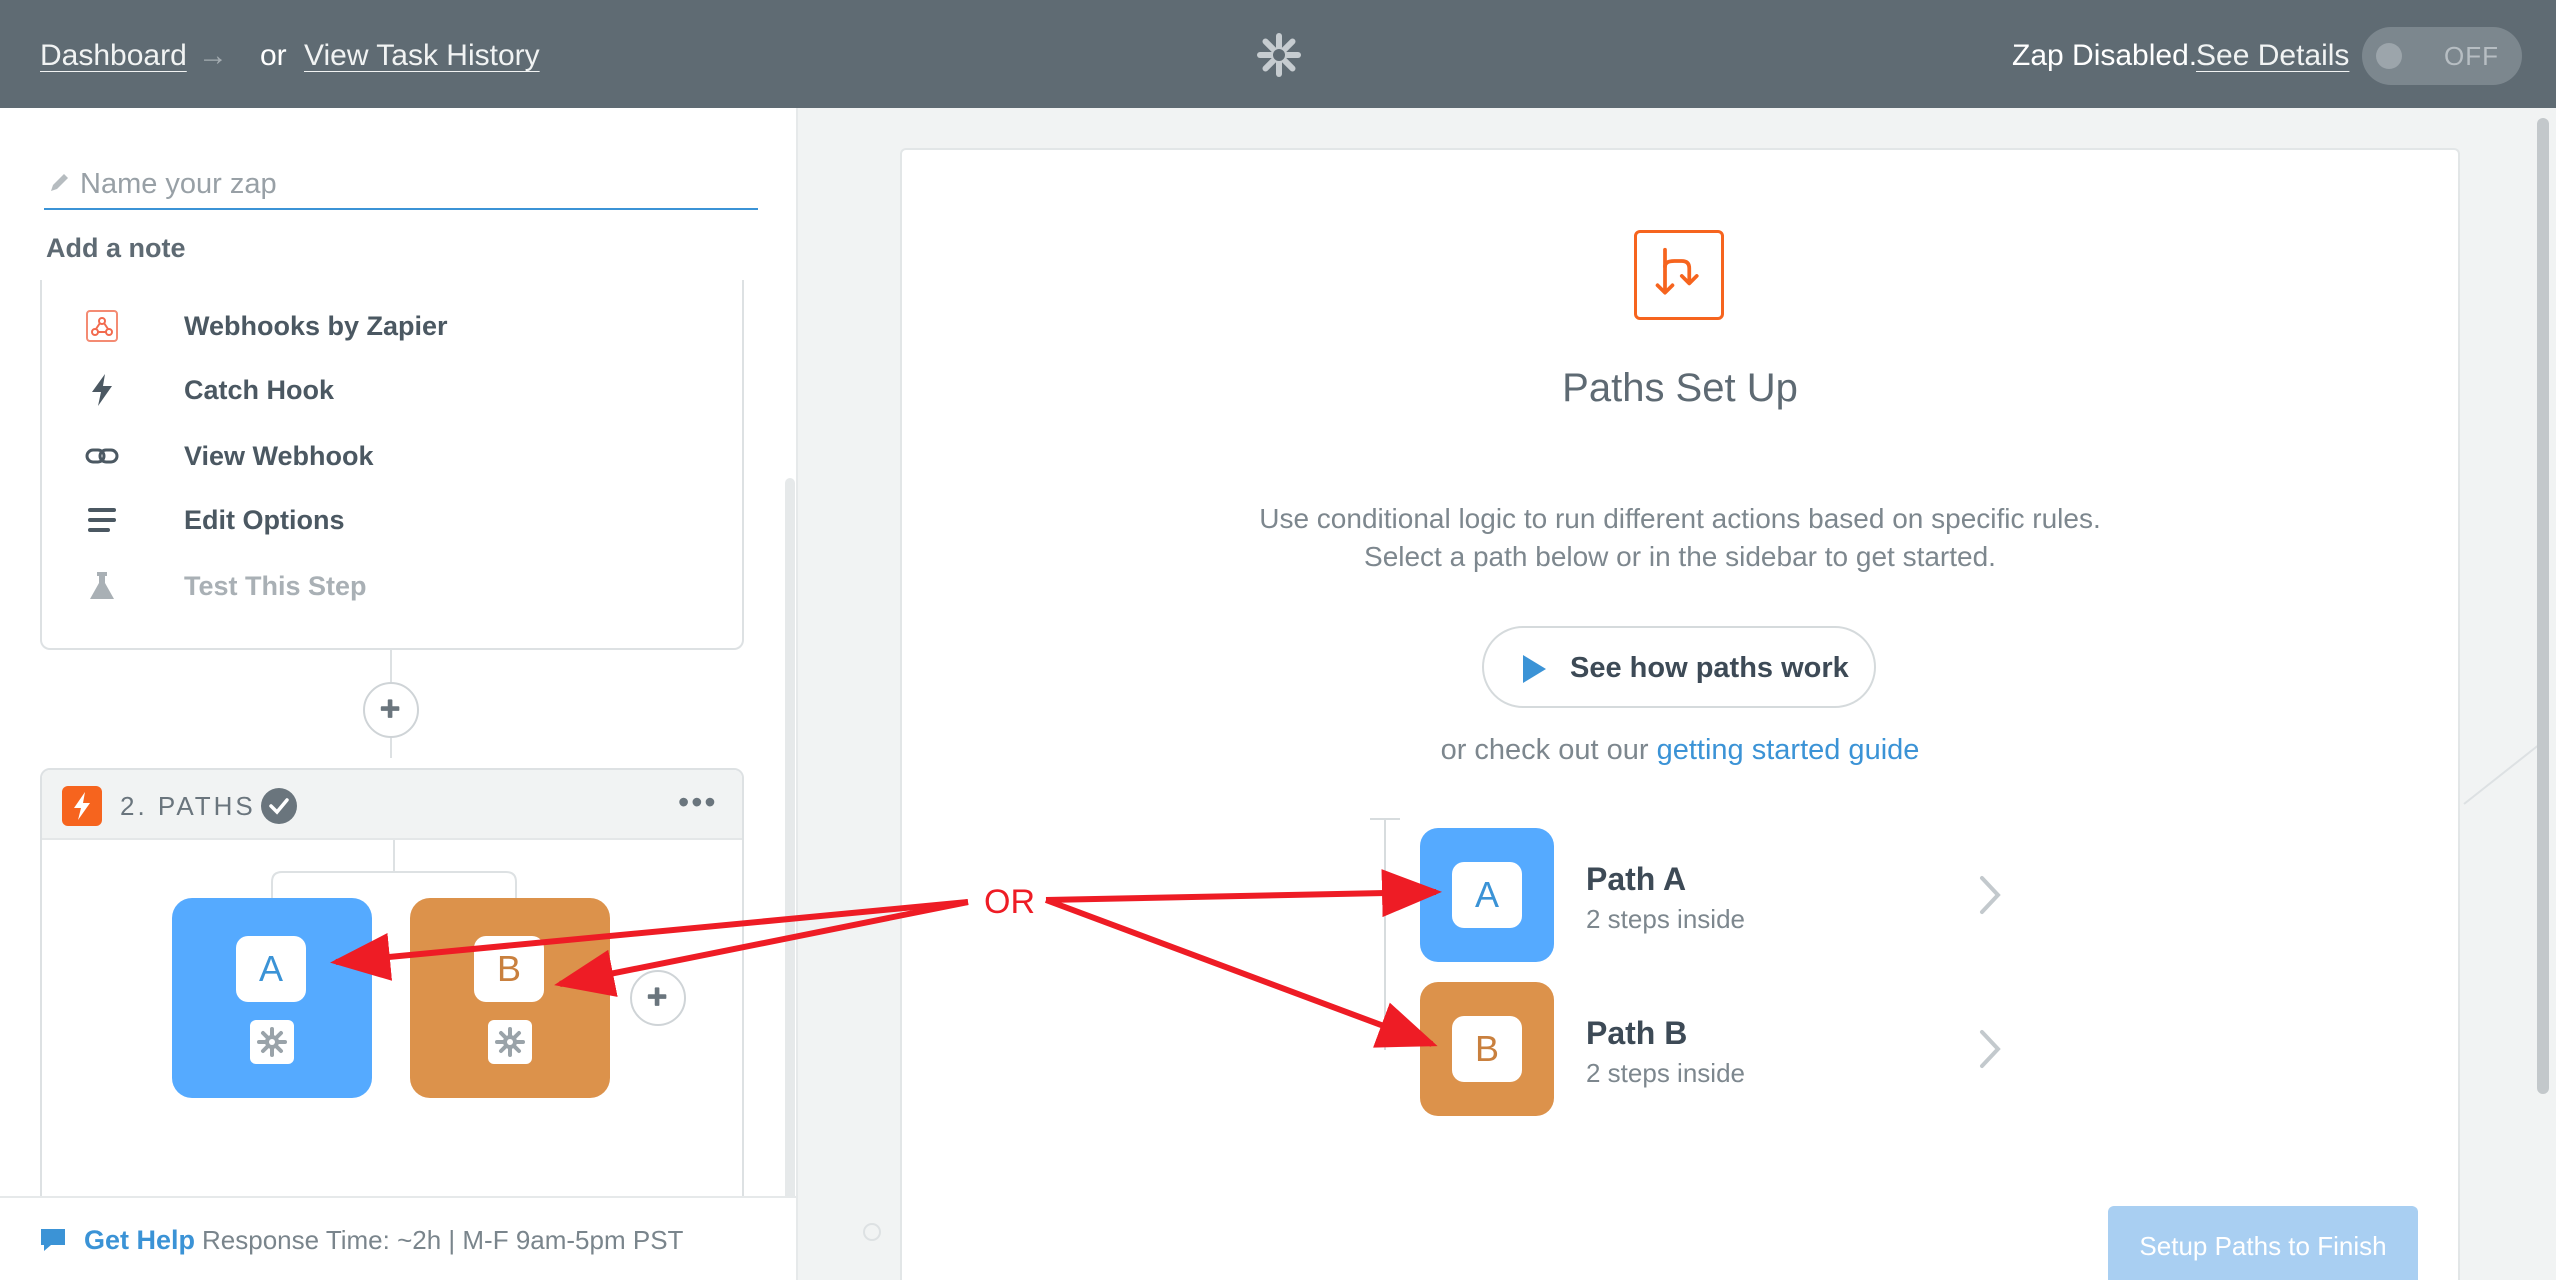  I want to click on get-help-link: Get Help, so click(139, 1240).